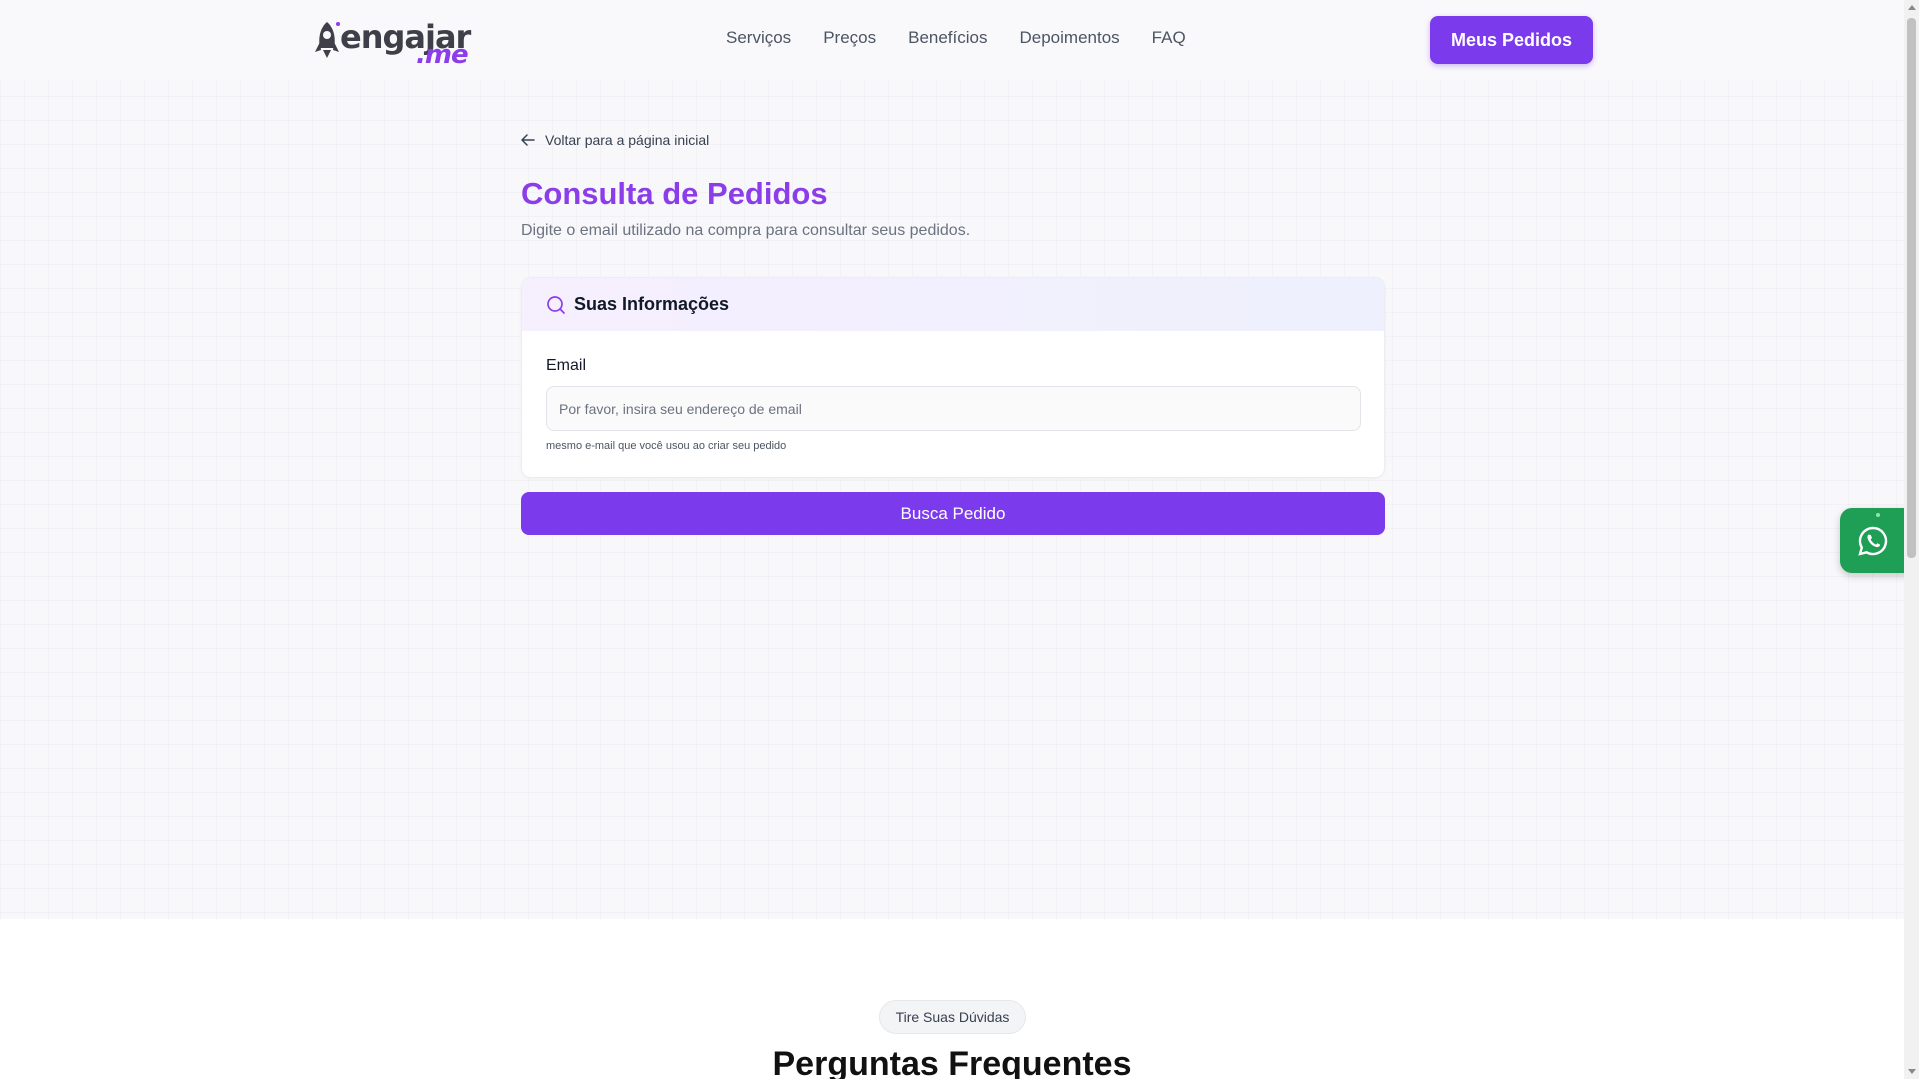 The width and height of the screenshot is (1919, 1079). I want to click on card-header: Suas Informações, so click(953, 304).